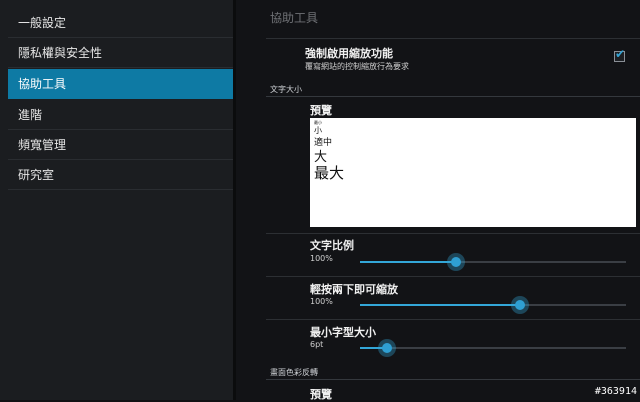  What do you see at coordinates (343, 332) in the screenshot?
I see `min-font-size-title: 最小字型大小` at bounding box center [343, 332].